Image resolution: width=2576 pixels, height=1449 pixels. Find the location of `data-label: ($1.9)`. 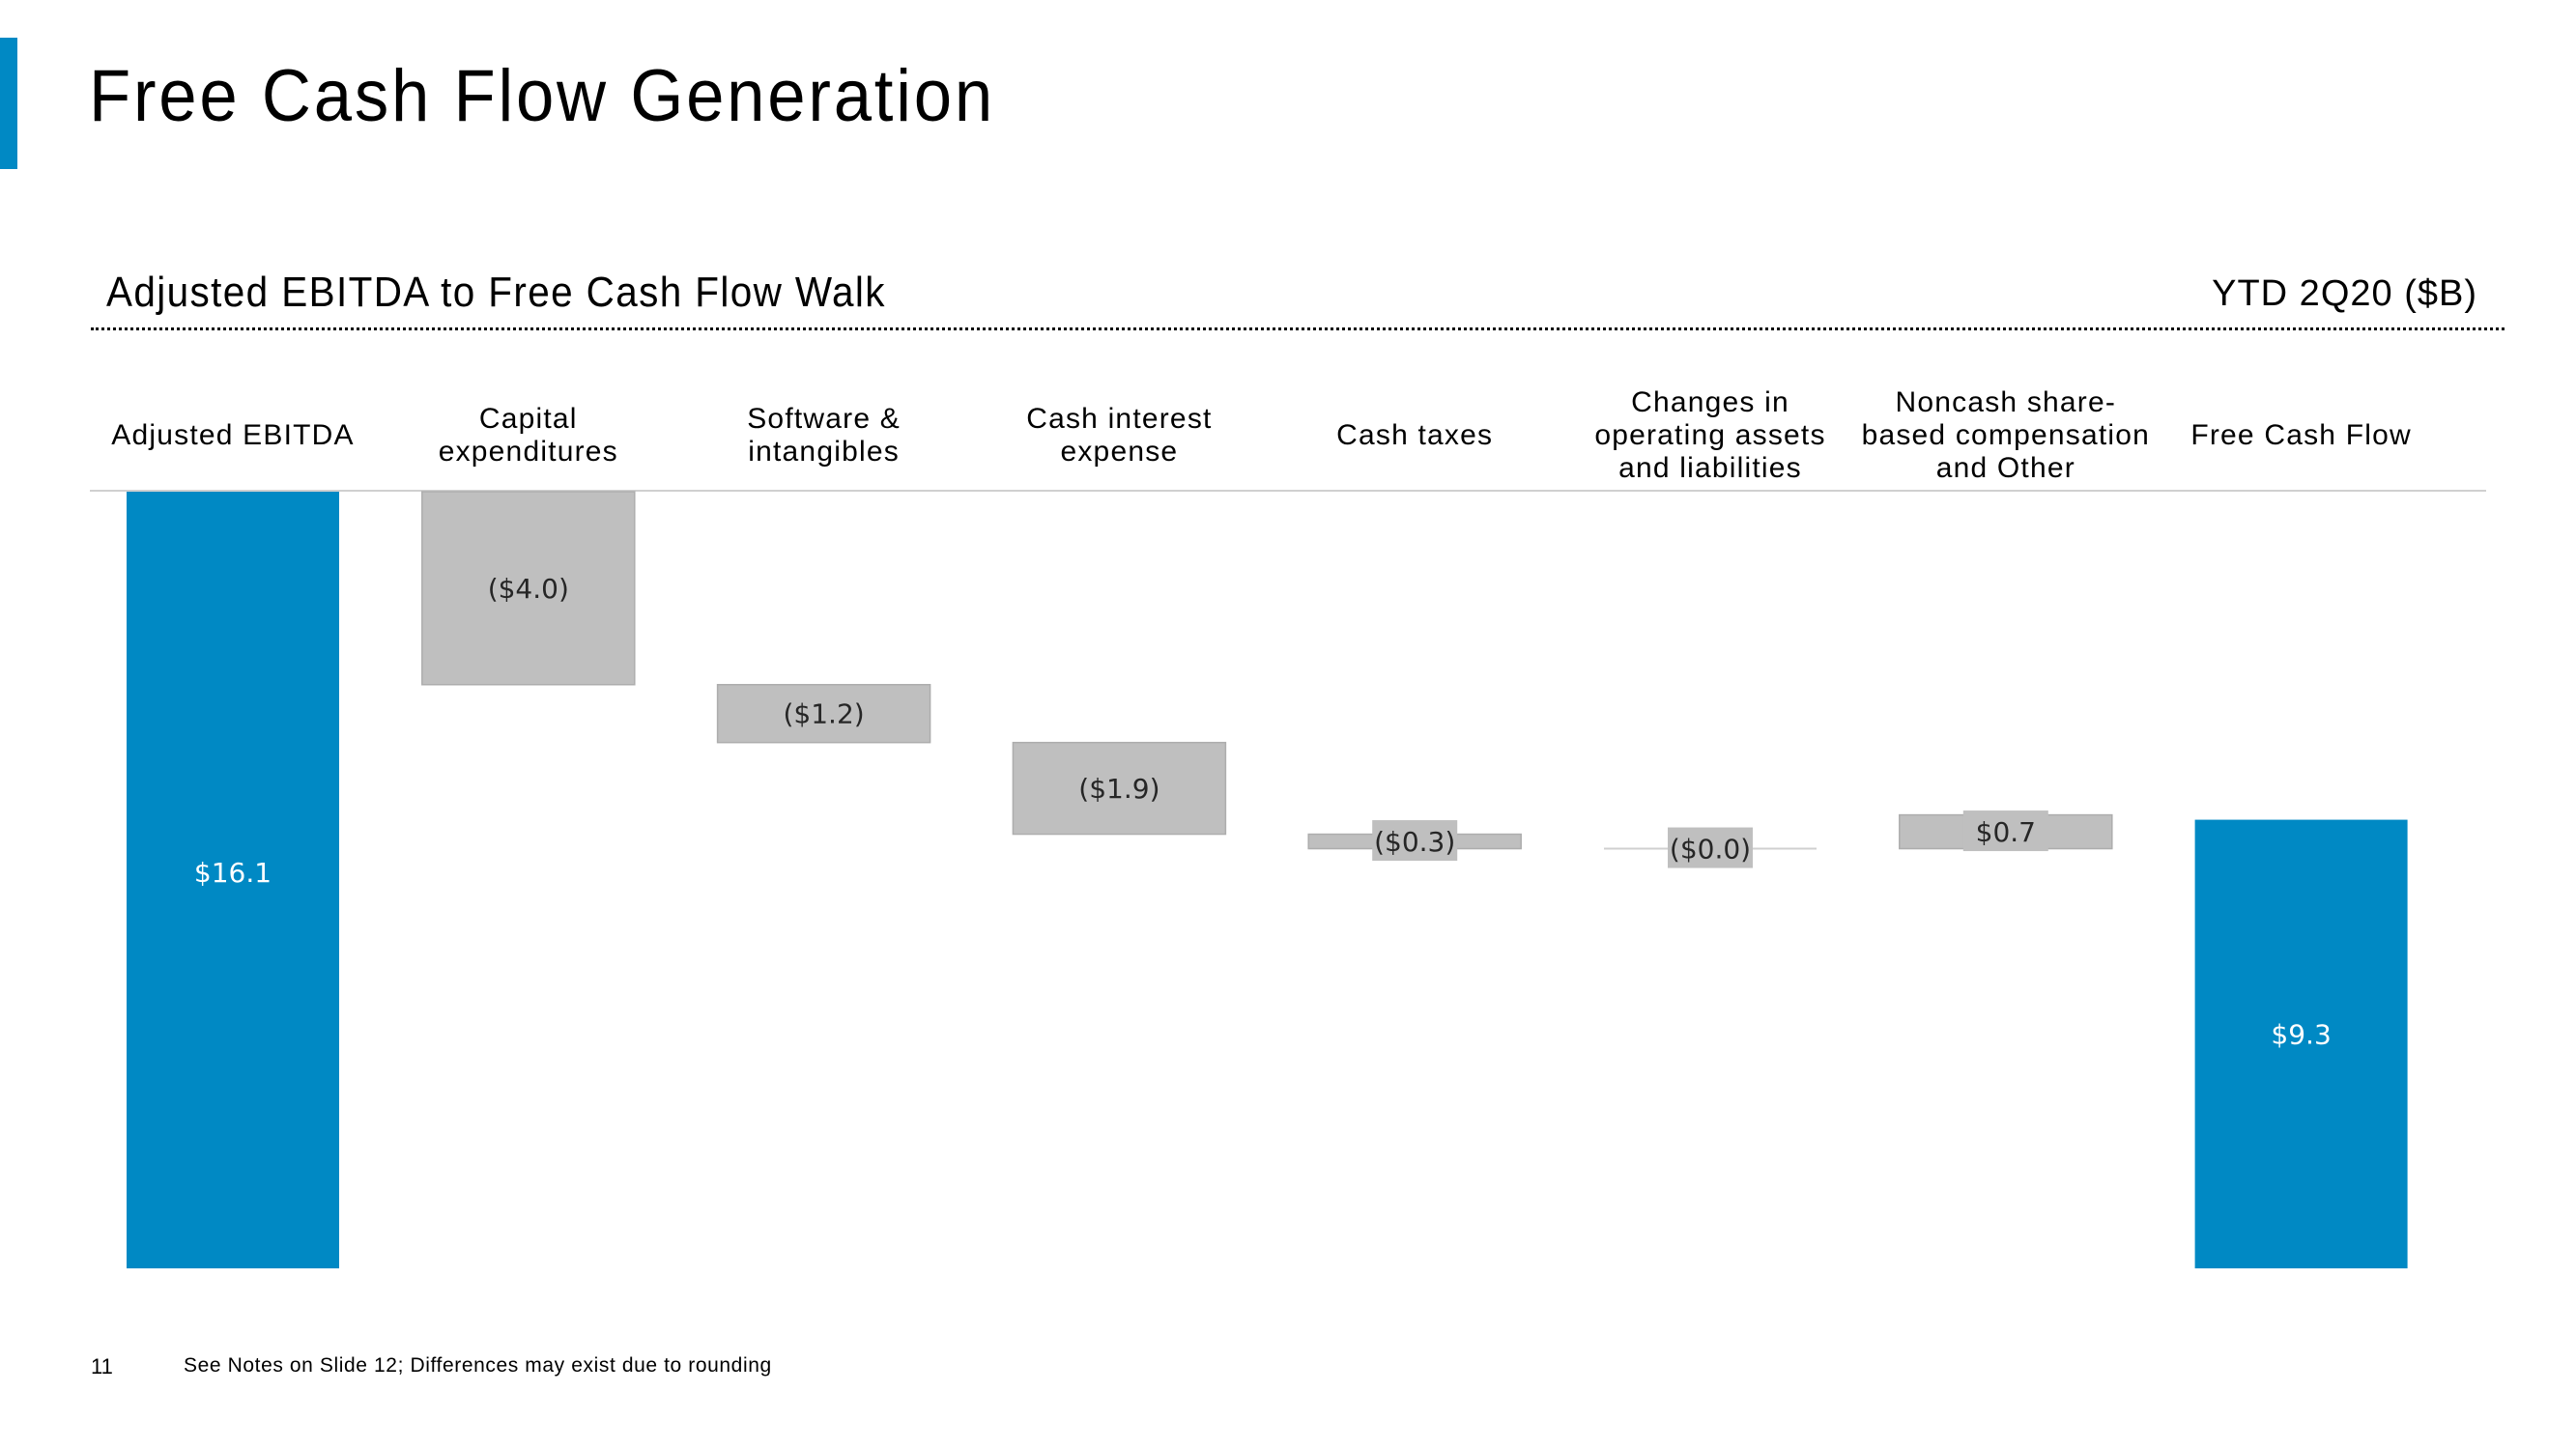

data-label: ($1.9) is located at coordinates (1118, 789).